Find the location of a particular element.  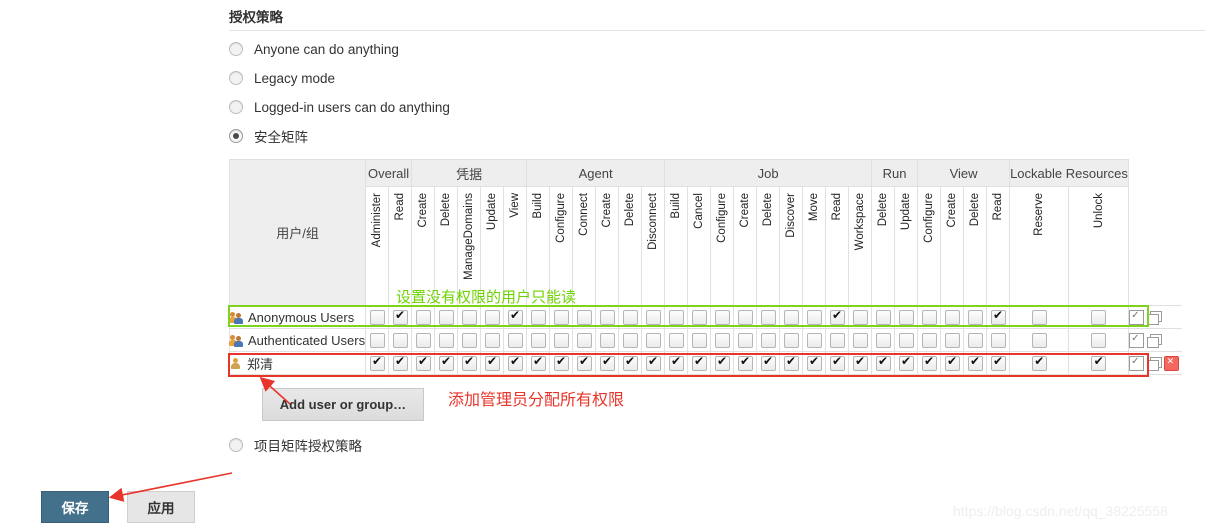

radio-legacy is located at coordinates (236, 78).